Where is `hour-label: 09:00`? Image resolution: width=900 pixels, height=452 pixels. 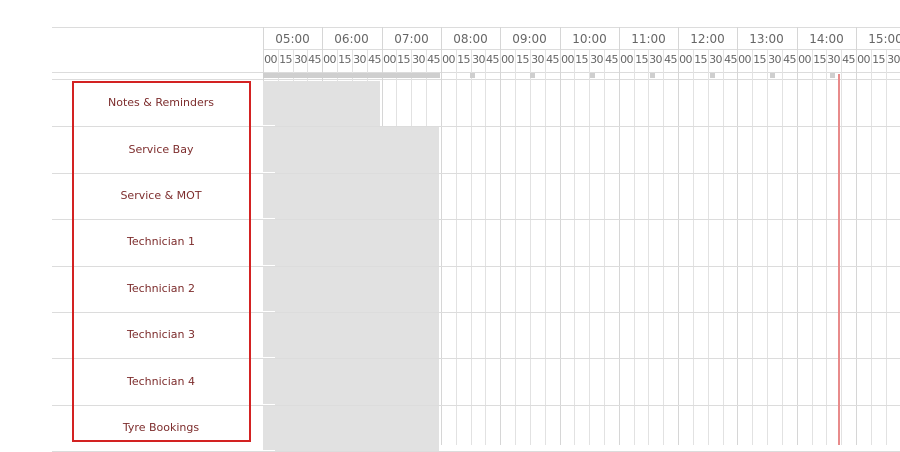 hour-label: 09:00 is located at coordinates (529, 39).